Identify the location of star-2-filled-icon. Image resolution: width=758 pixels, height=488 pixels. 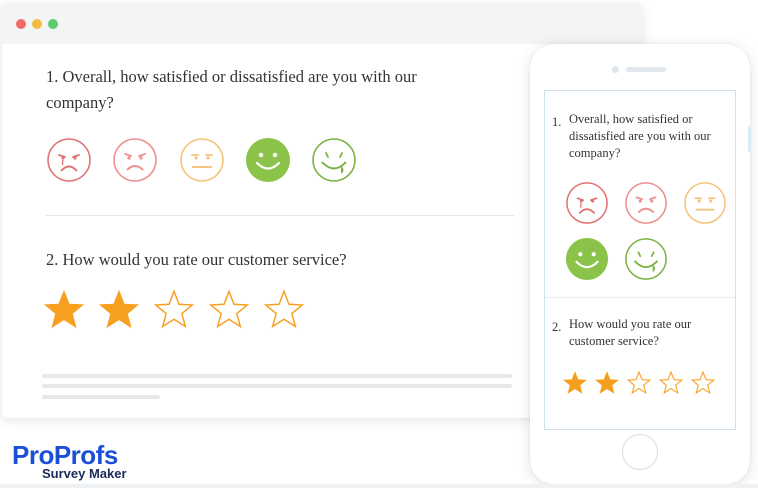
(119, 309).